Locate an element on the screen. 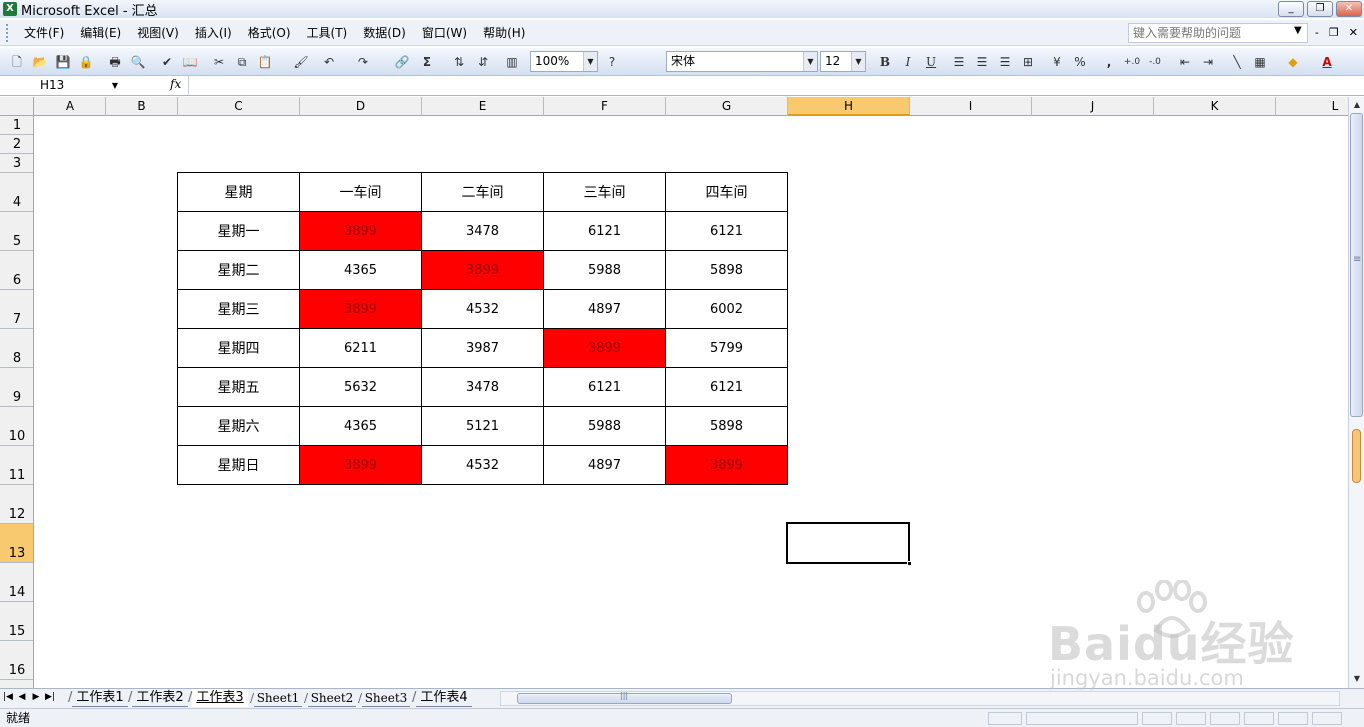  row-header-2: 2 is located at coordinates (16, 144).